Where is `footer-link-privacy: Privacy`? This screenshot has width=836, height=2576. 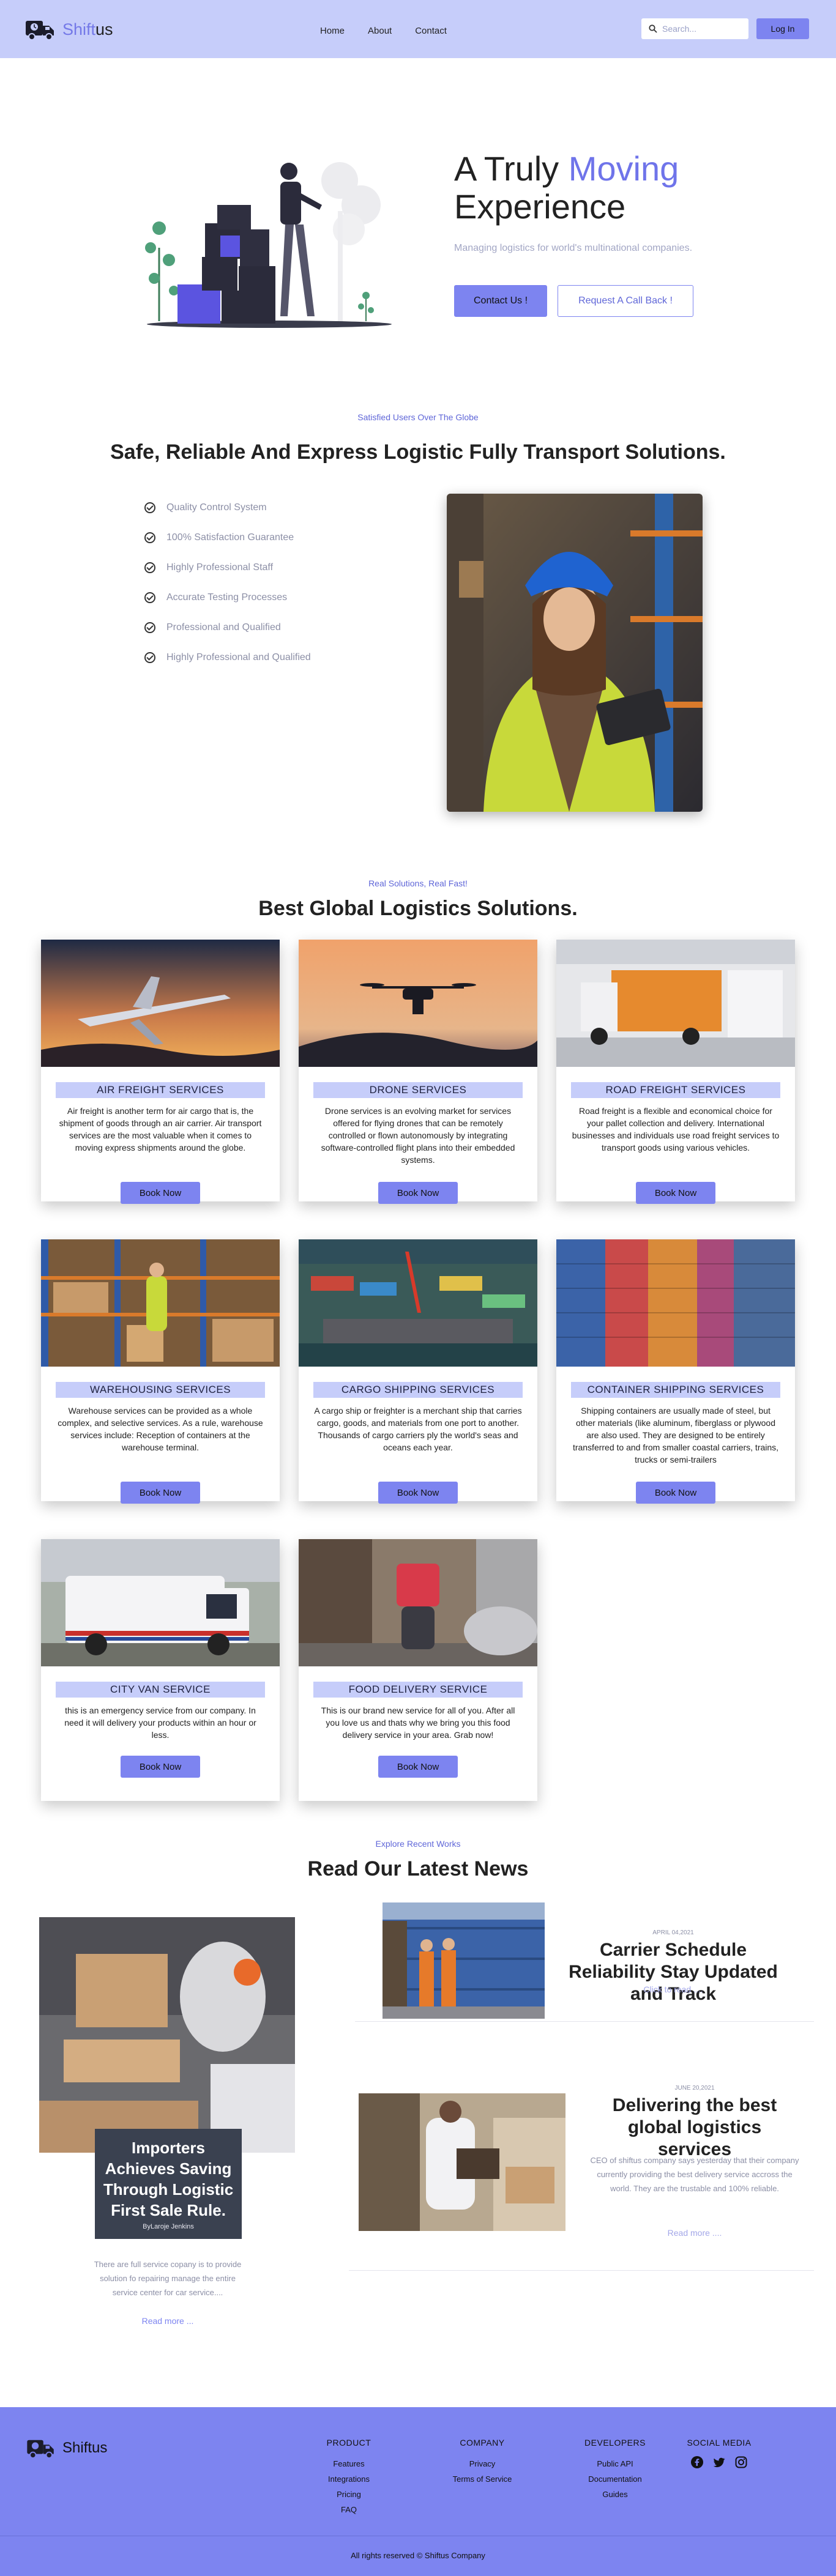 footer-link-privacy: Privacy is located at coordinates (482, 2463).